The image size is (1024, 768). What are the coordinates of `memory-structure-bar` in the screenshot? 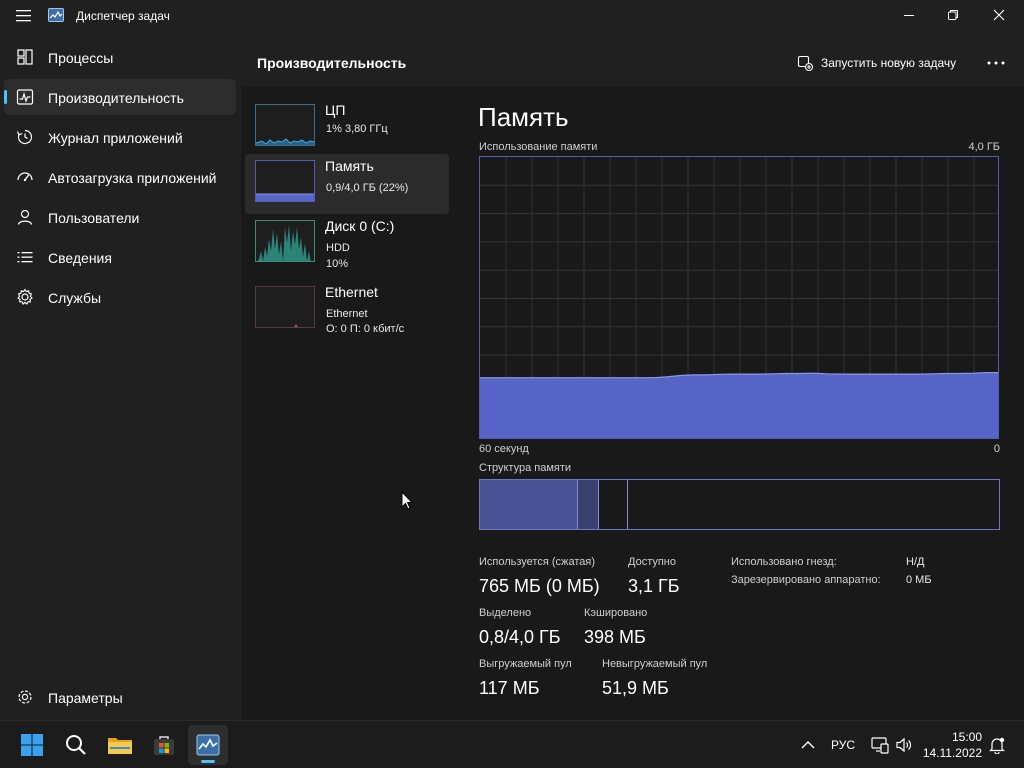 It's located at (739, 504).